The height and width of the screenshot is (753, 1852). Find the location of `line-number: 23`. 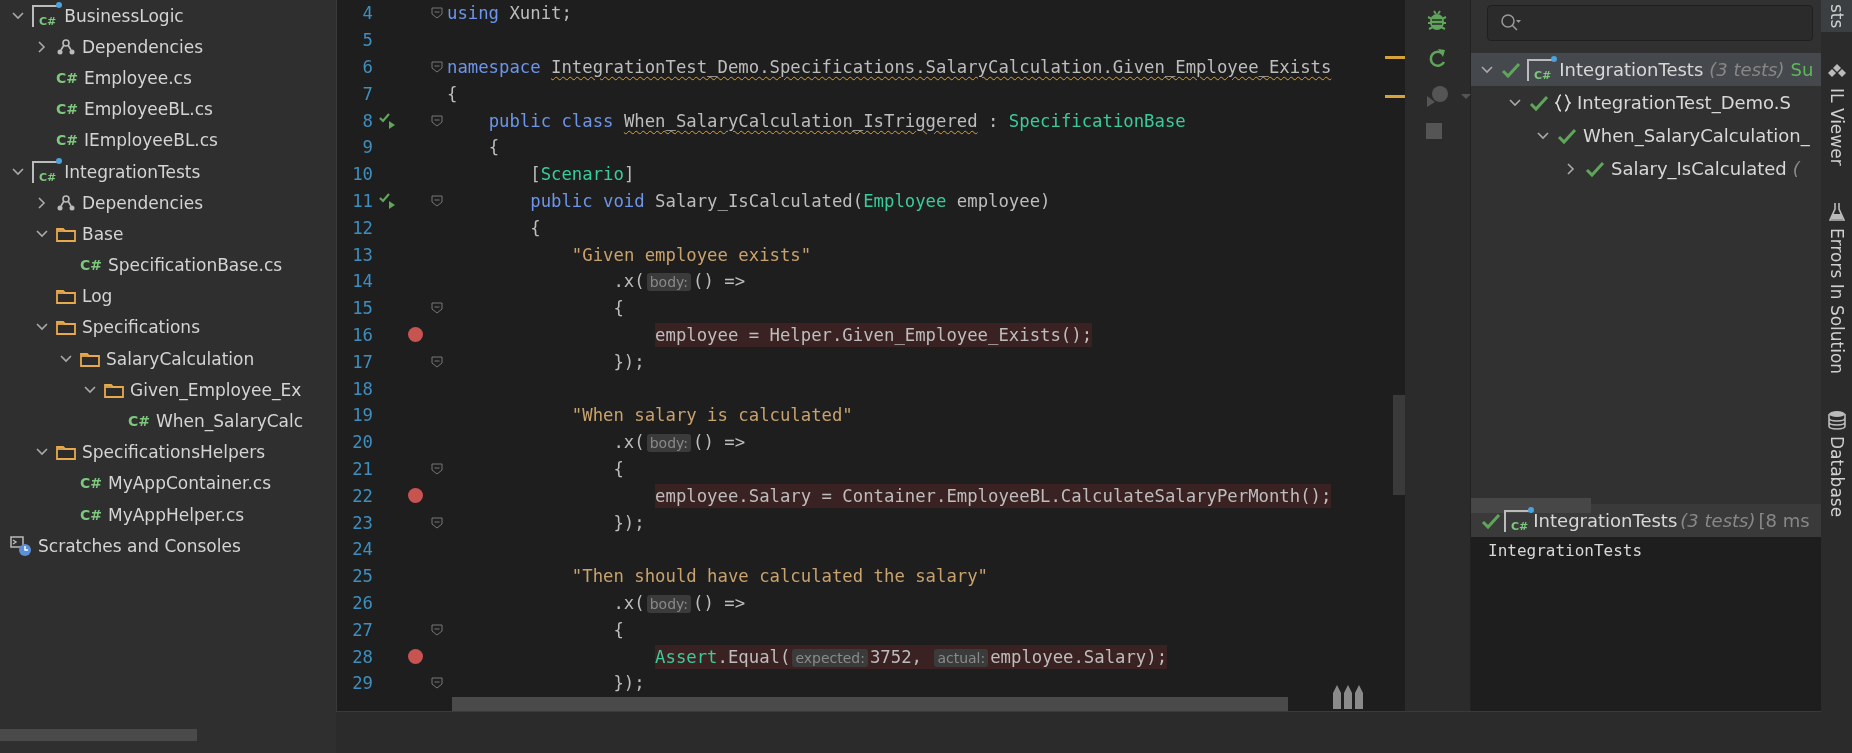

line-number: 23 is located at coordinates (362, 522).